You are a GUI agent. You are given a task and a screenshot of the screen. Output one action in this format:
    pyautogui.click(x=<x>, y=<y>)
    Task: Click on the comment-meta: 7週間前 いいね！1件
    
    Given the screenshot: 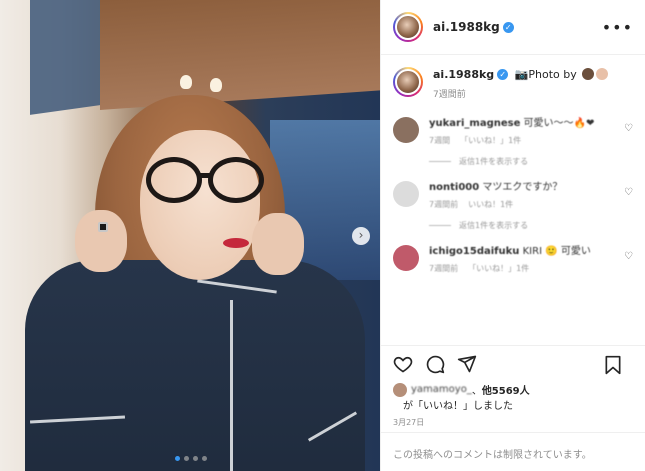 What is the action you would take?
    pyautogui.click(x=521, y=204)
    